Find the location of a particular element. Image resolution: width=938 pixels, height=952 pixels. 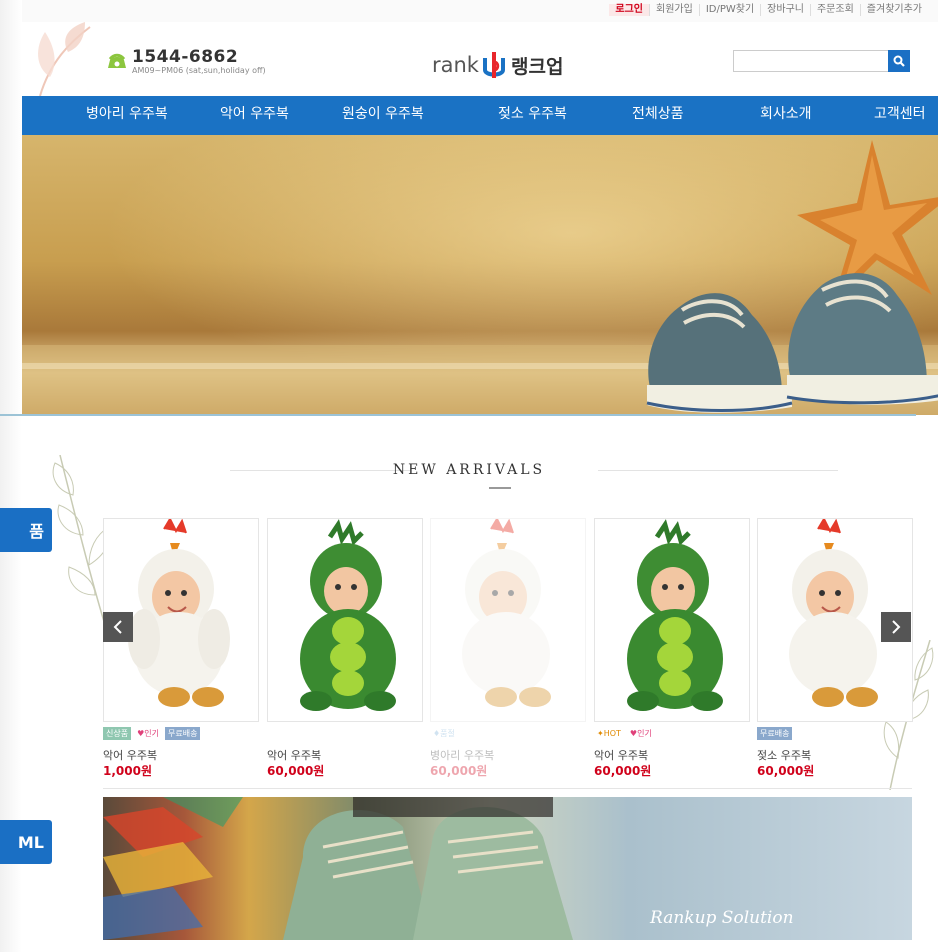

badge-new: 신상품 is located at coordinates (117, 733).